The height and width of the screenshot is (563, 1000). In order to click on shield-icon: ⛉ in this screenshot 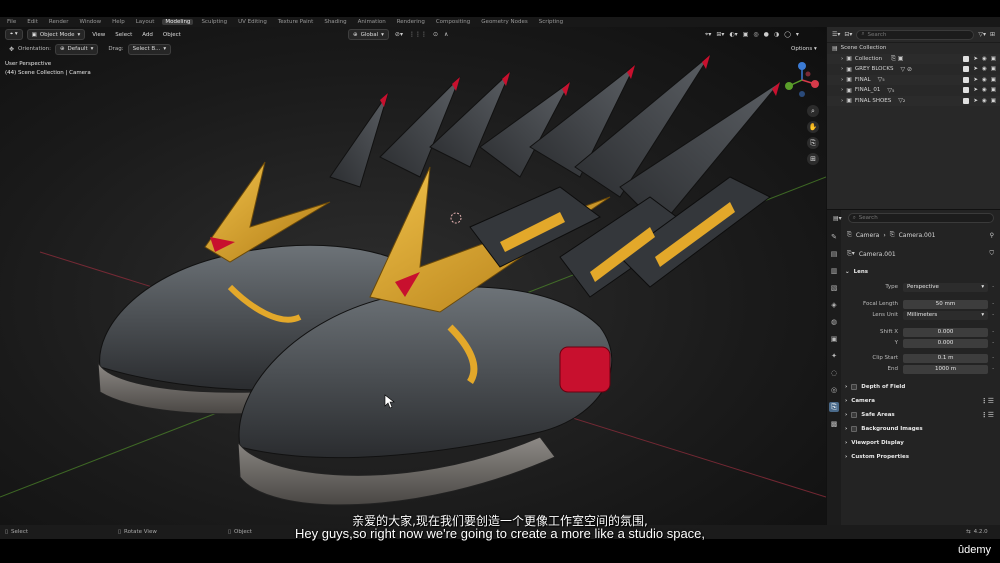, I will do `click(991, 254)`.